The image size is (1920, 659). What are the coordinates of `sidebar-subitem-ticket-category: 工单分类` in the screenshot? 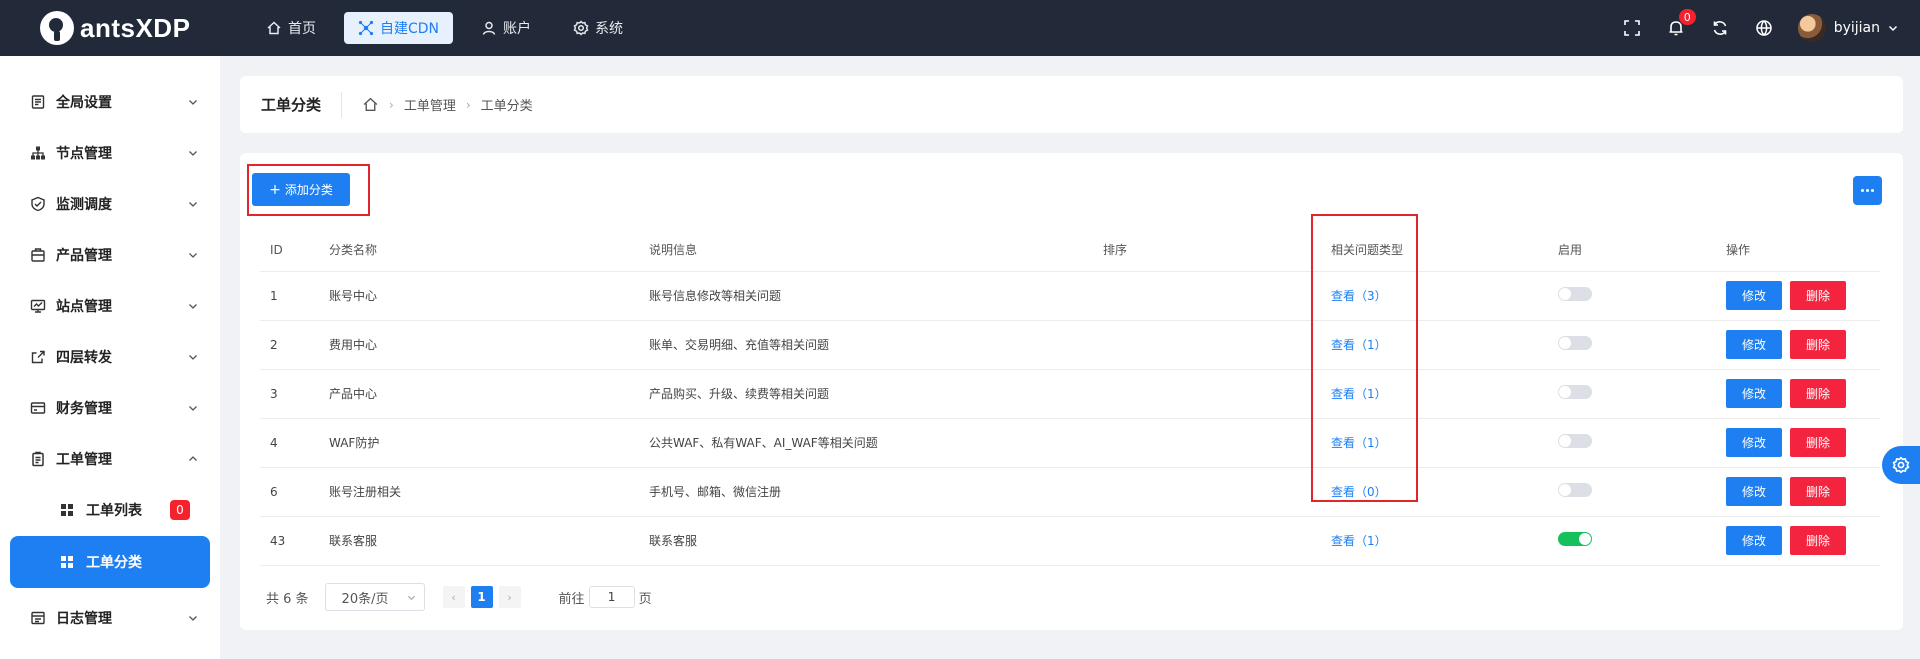 It's located at (110, 562).